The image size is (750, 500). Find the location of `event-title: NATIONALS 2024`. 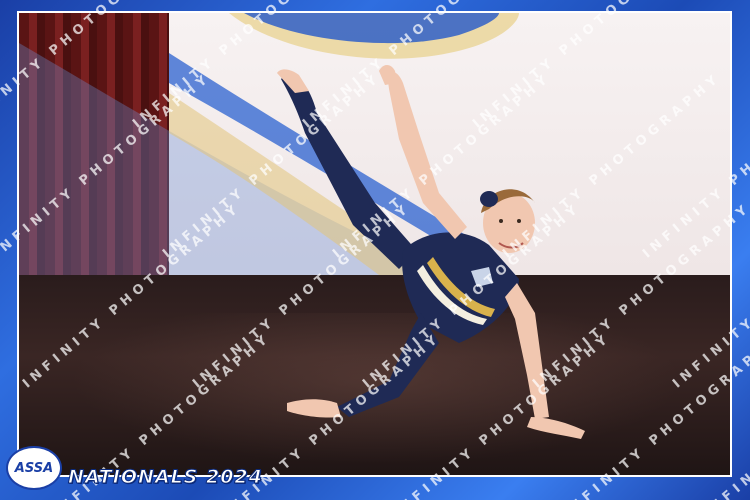

event-title: NATIONALS 2024 is located at coordinates (165, 477).